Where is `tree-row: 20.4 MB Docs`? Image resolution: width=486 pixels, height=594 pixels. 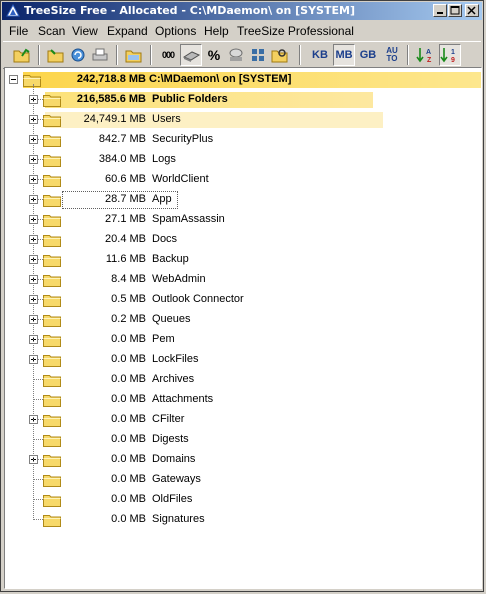 tree-row: 20.4 MB Docs is located at coordinates (243, 240).